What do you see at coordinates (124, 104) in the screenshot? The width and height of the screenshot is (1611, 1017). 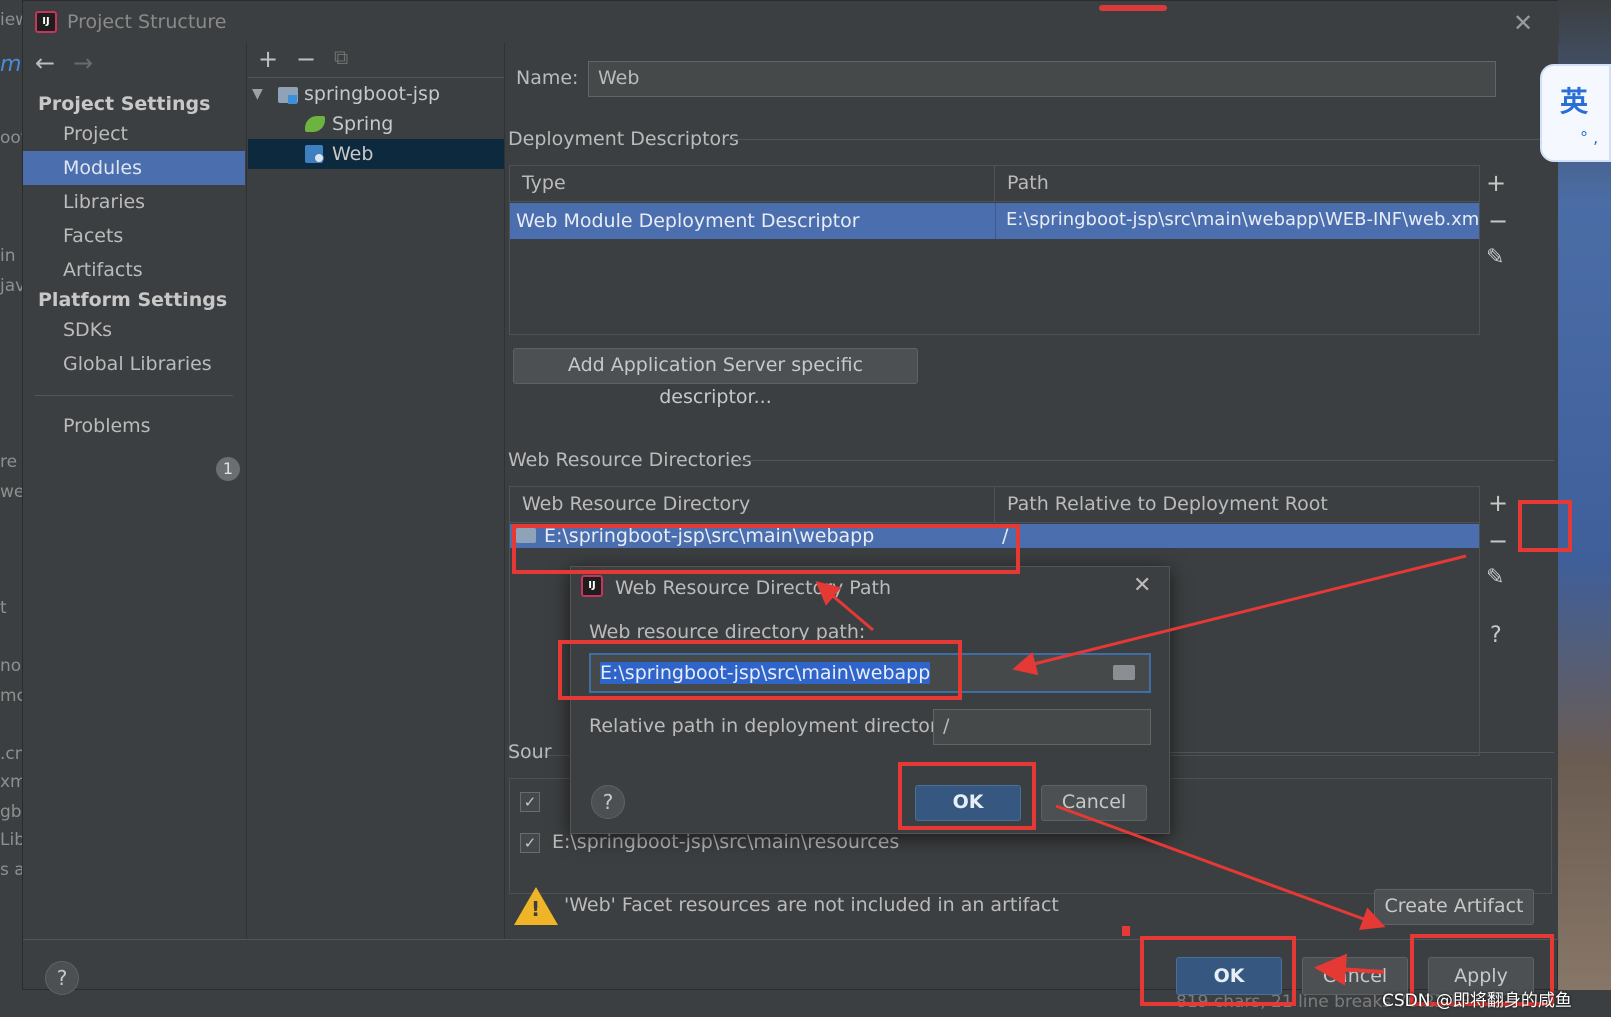 I see `project-settings-header: Project Settings` at bounding box center [124, 104].